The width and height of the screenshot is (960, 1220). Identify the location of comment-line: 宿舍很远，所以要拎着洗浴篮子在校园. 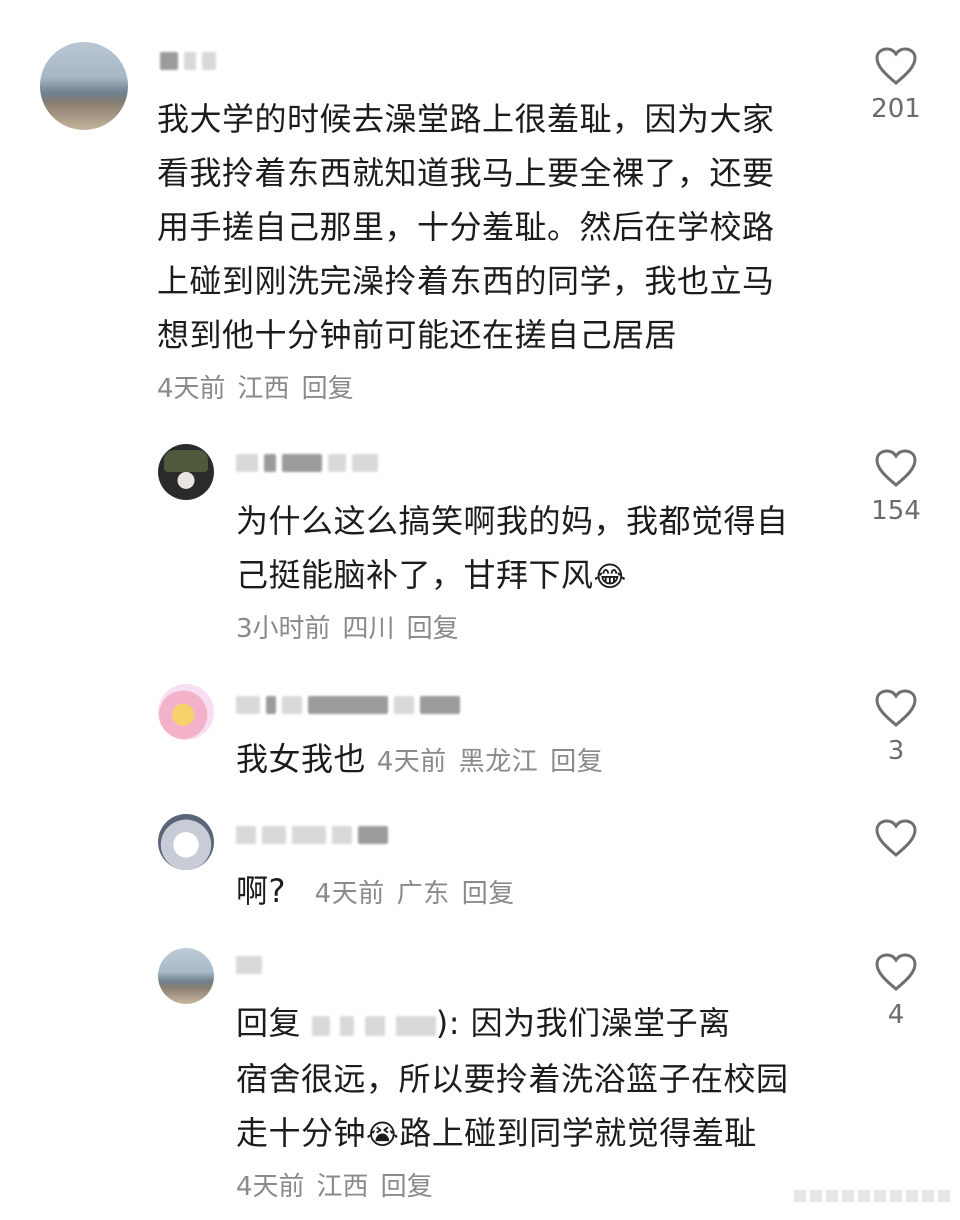
(512, 1079).